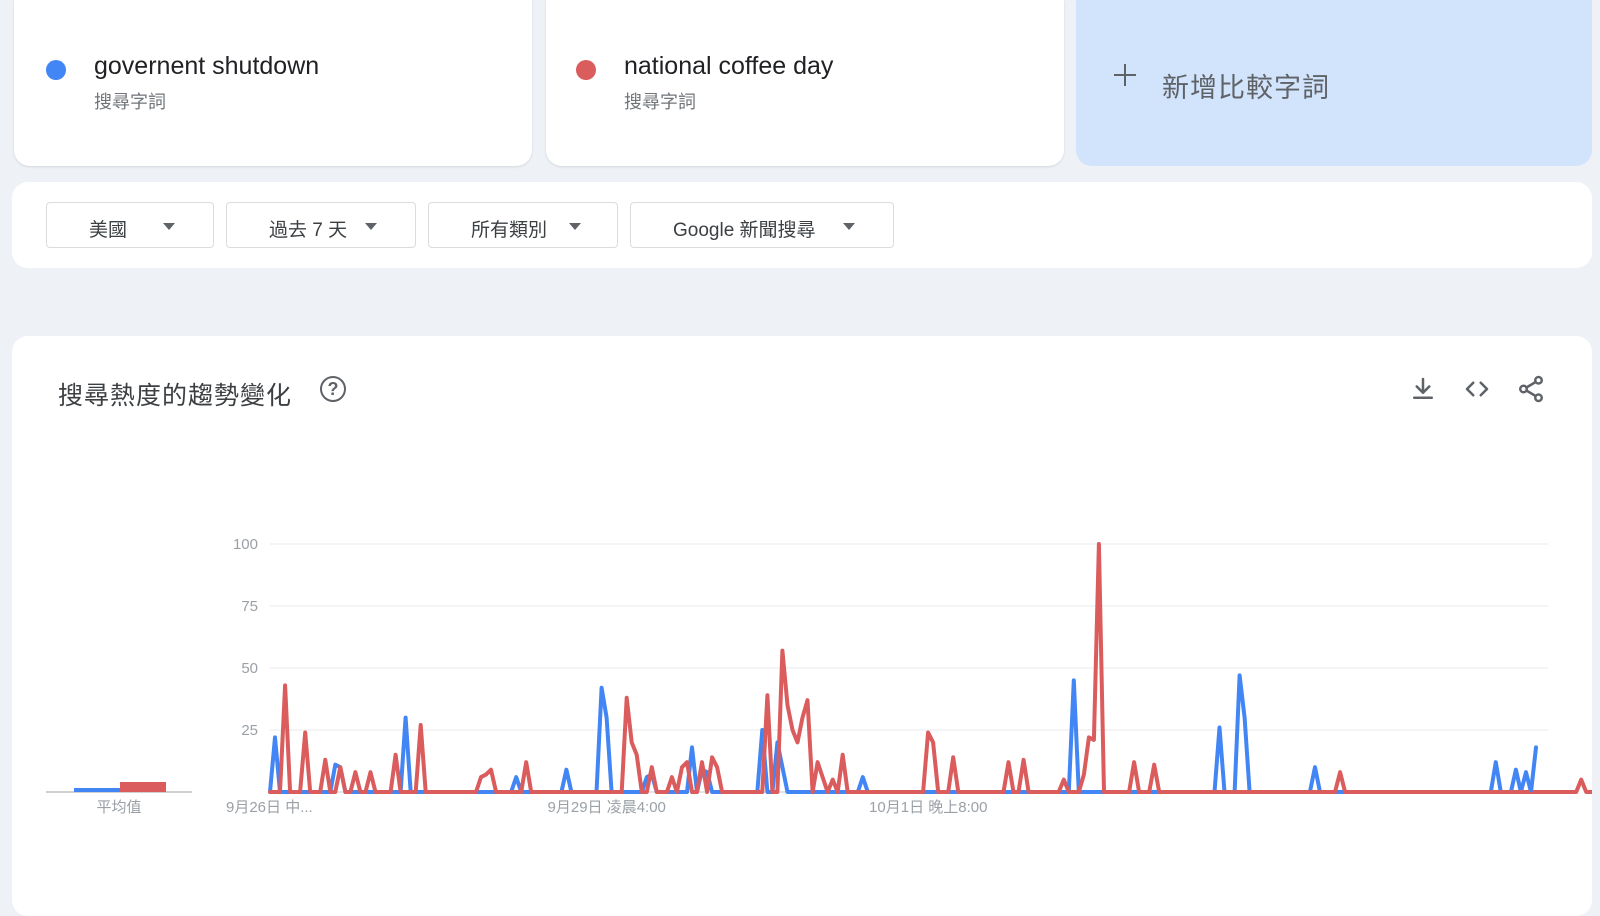  I want to click on average-label: 平均值, so click(118, 807).